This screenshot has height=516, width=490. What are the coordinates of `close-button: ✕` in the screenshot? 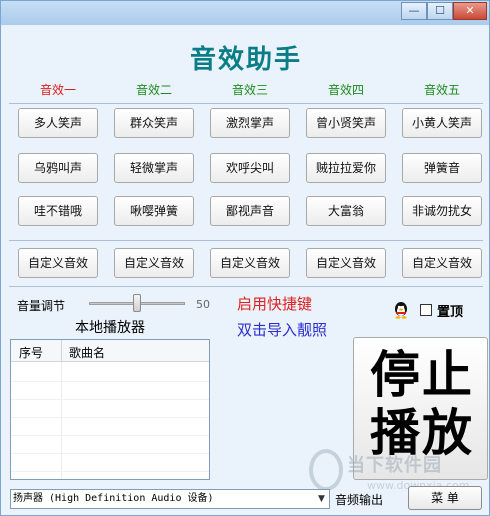 It's located at (470, 11).